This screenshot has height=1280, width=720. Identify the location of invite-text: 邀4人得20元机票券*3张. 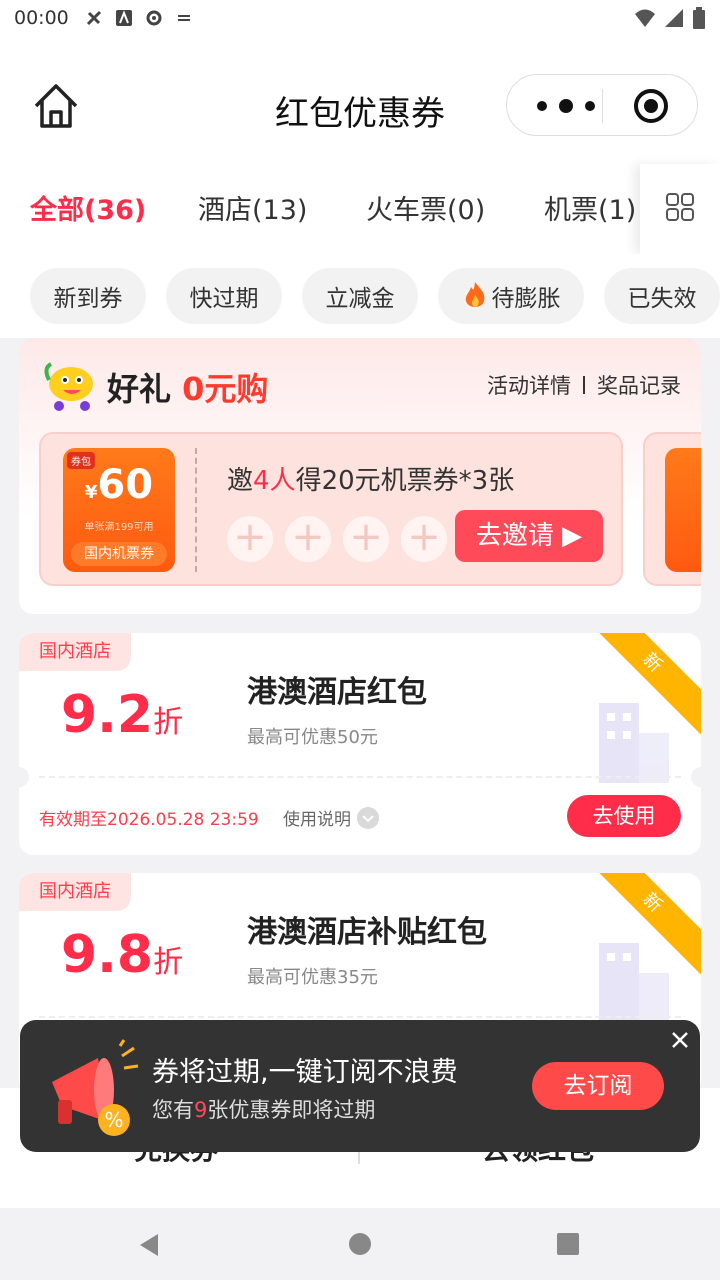
(370, 478).